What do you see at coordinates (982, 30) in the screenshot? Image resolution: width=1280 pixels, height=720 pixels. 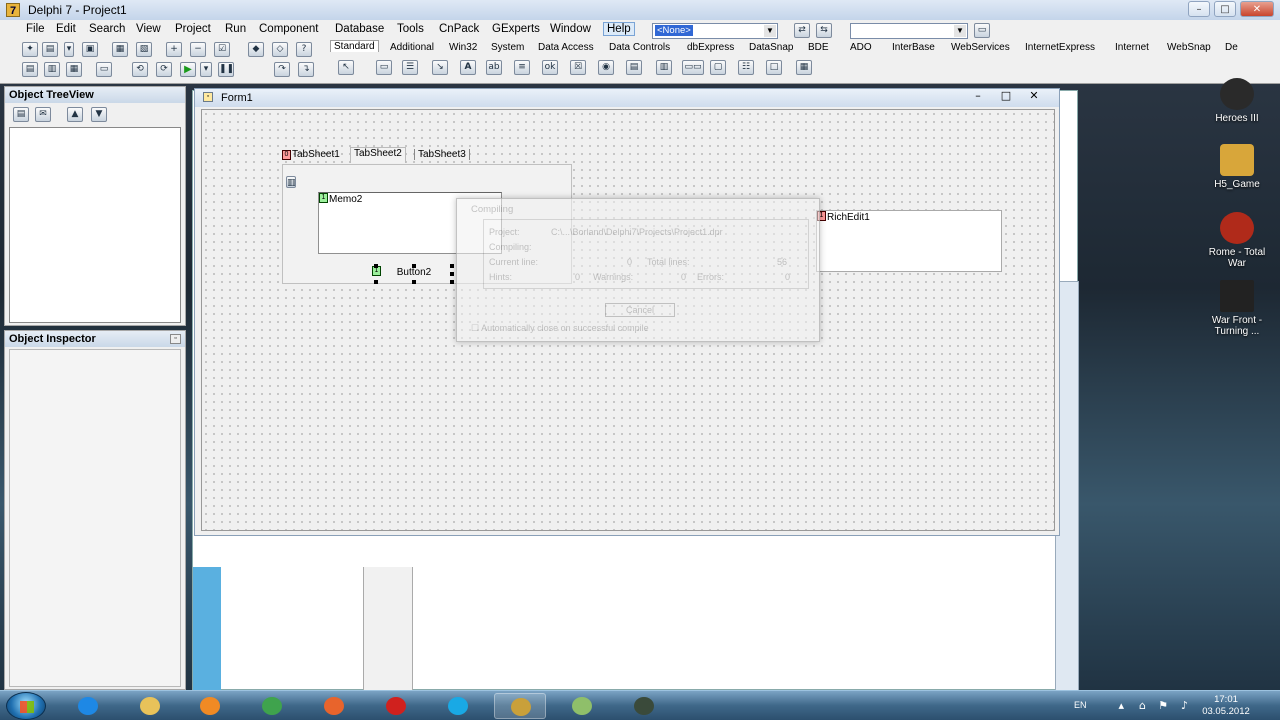 I see `desktop-icon: ▭` at bounding box center [982, 30].